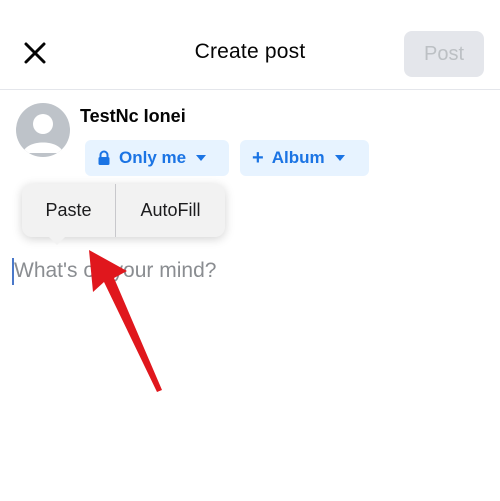  I want to click on user-name: TestNc Ionei, so click(133, 116).